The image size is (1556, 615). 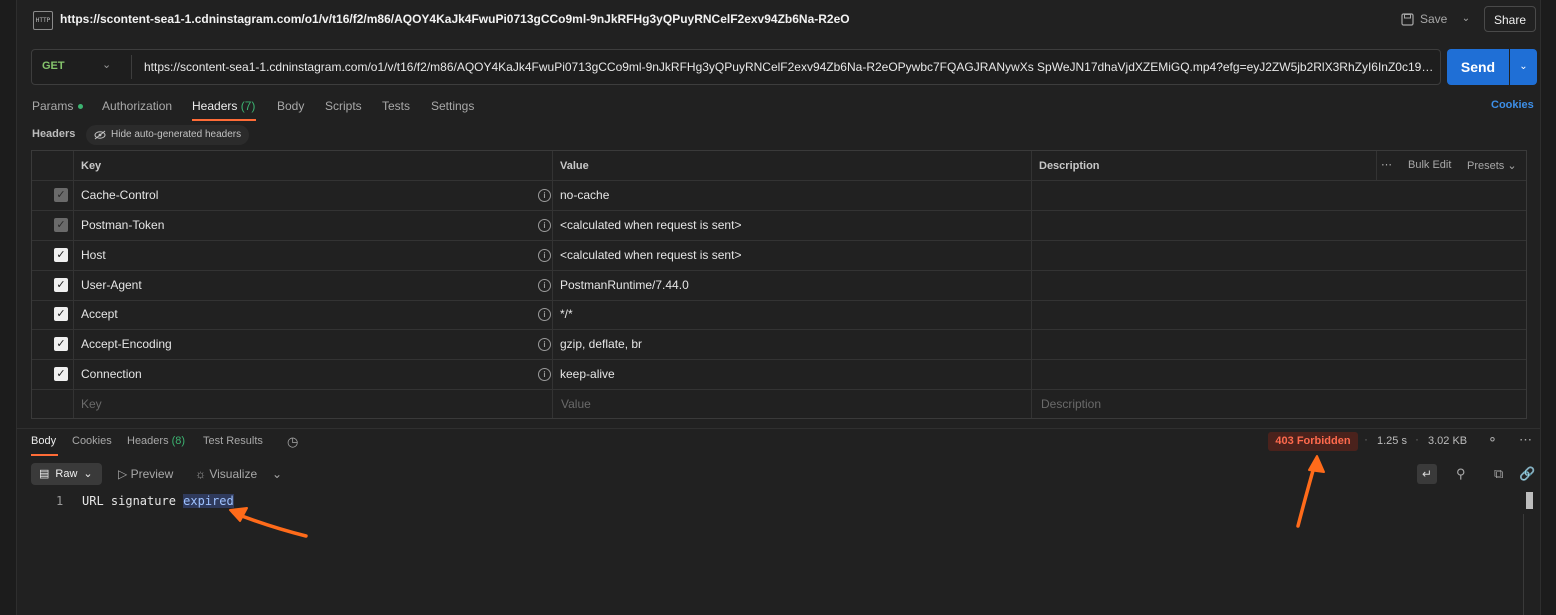 What do you see at coordinates (777, 496) in the screenshot?
I see `annotation-overlay` at bounding box center [777, 496].